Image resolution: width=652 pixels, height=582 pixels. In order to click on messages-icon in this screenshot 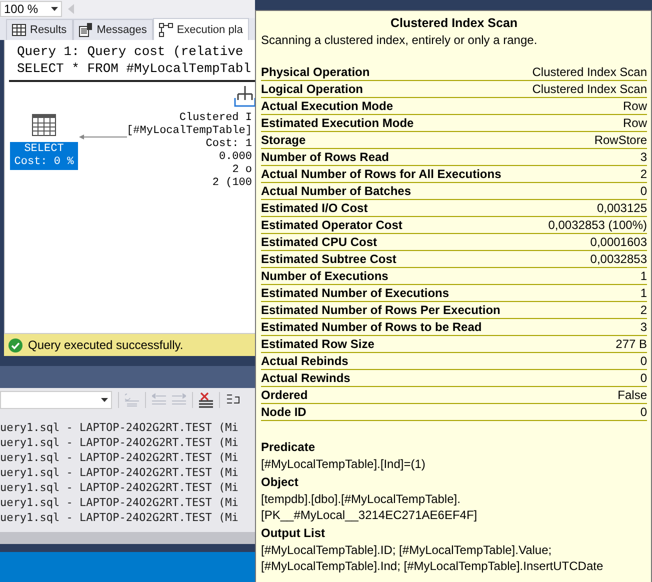, I will do `click(85, 30)`.